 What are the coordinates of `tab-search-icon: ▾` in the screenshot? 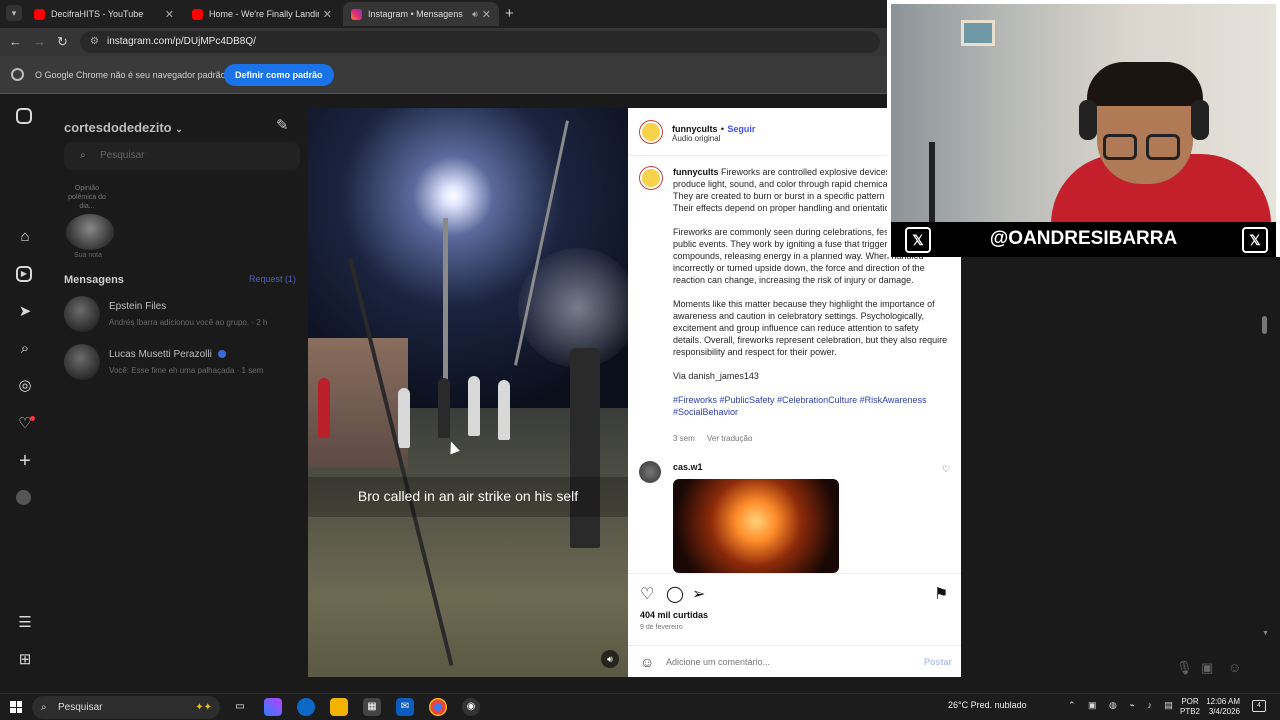 It's located at (14, 13).